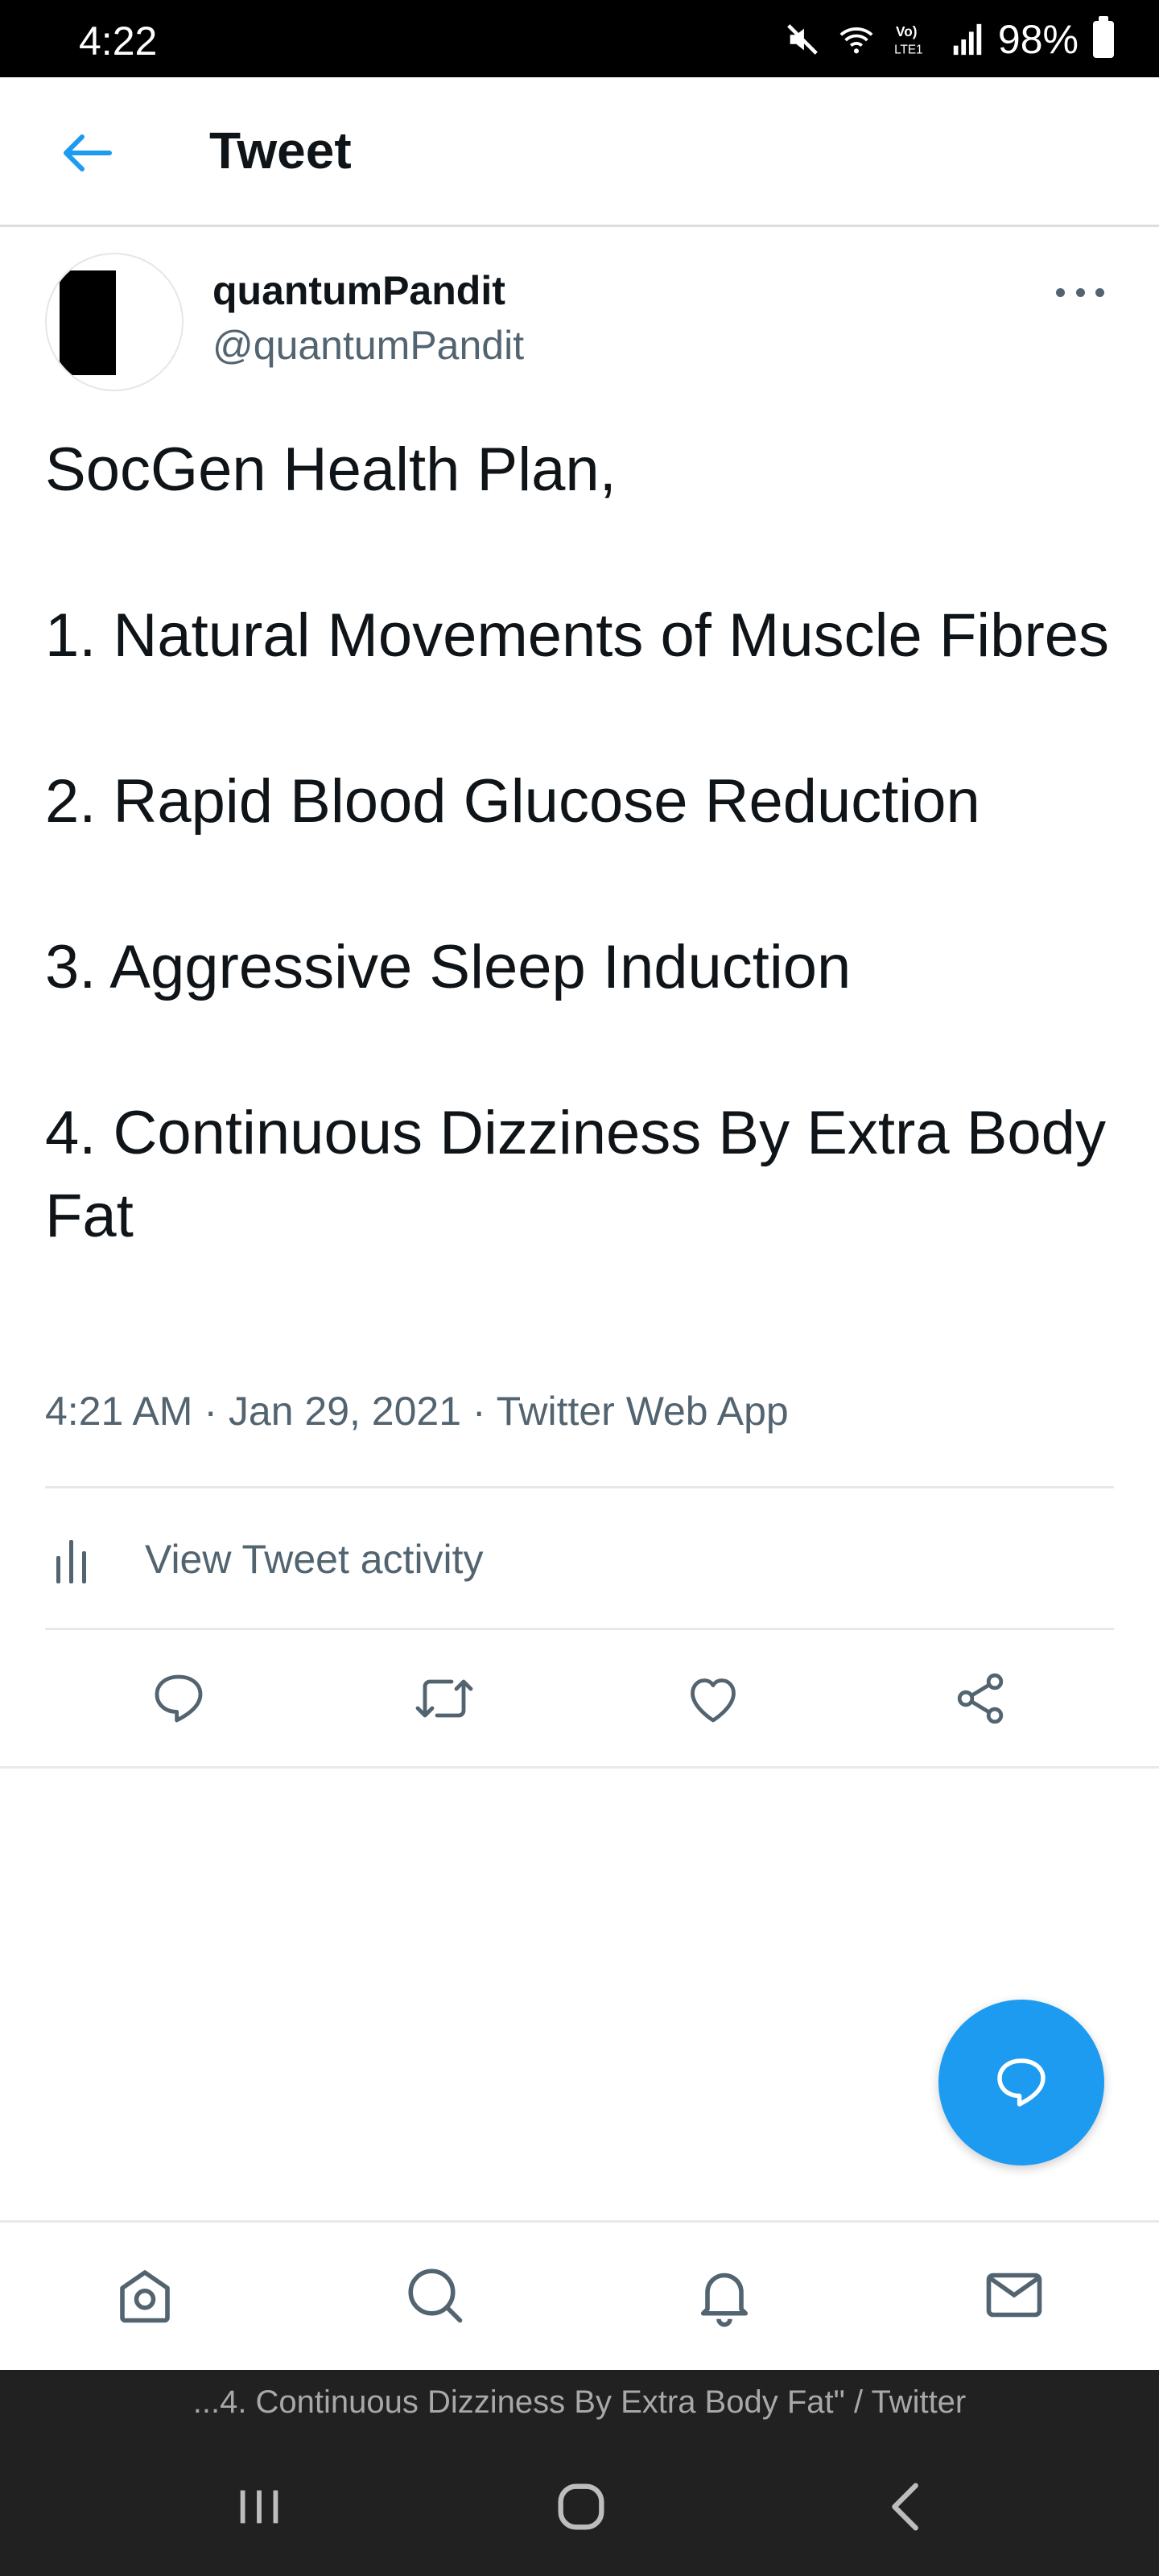  I want to click on recent-apps-button, so click(259, 2507).